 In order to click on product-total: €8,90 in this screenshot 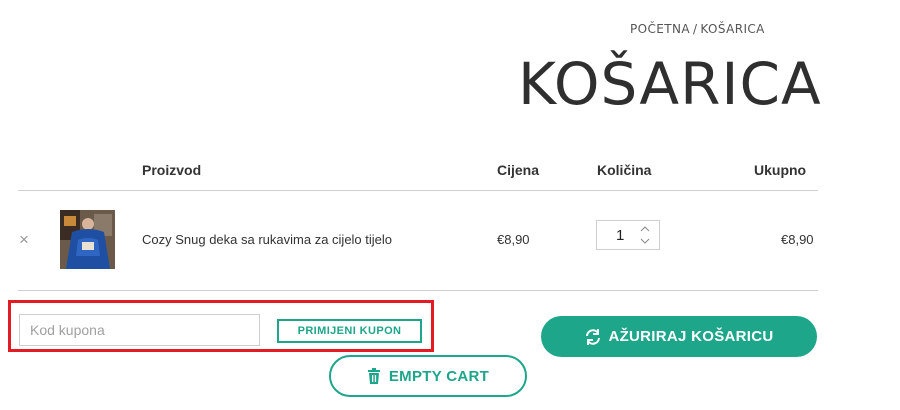, I will do `click(797, 239)`.